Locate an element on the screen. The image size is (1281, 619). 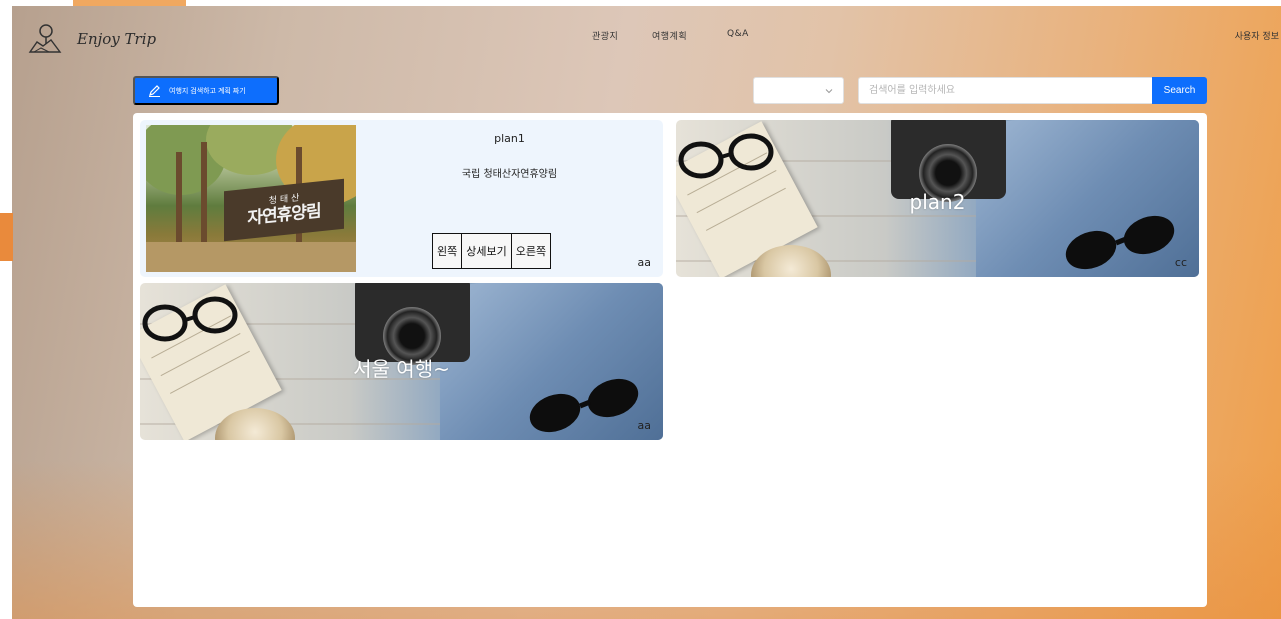
plan-title: plan2 is located at coordinates (937, 202).